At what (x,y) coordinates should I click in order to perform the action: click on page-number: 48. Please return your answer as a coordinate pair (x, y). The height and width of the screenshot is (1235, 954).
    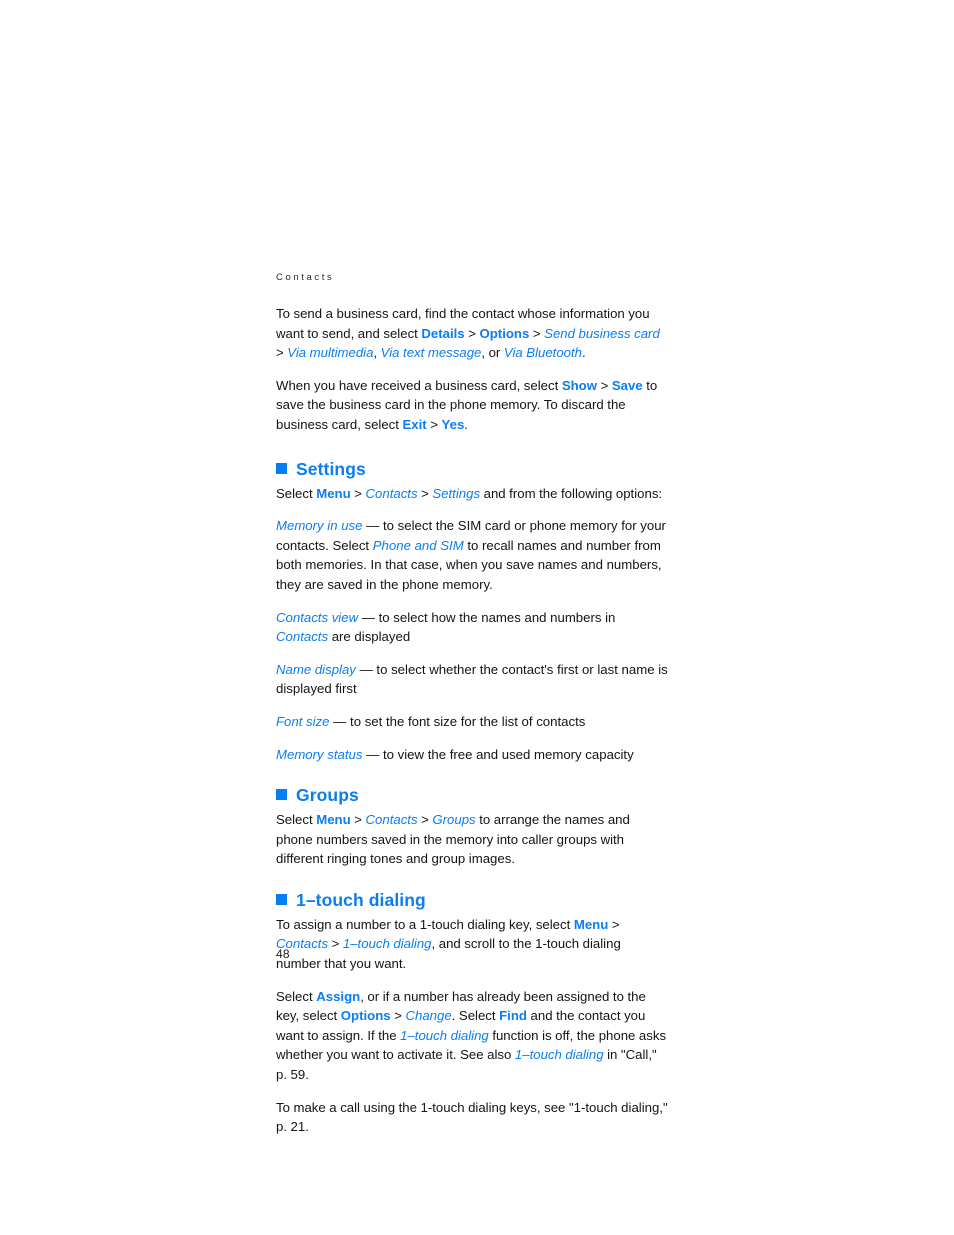
    Looking at the image, I should click on (283, 954).